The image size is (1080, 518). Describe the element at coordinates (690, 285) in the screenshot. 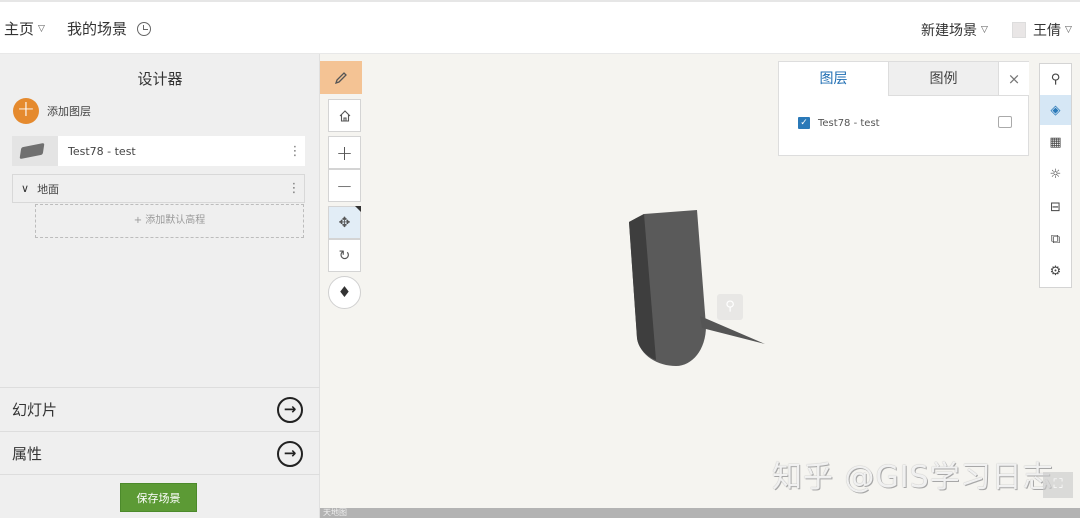

I see `scene-3d-model` at that location.